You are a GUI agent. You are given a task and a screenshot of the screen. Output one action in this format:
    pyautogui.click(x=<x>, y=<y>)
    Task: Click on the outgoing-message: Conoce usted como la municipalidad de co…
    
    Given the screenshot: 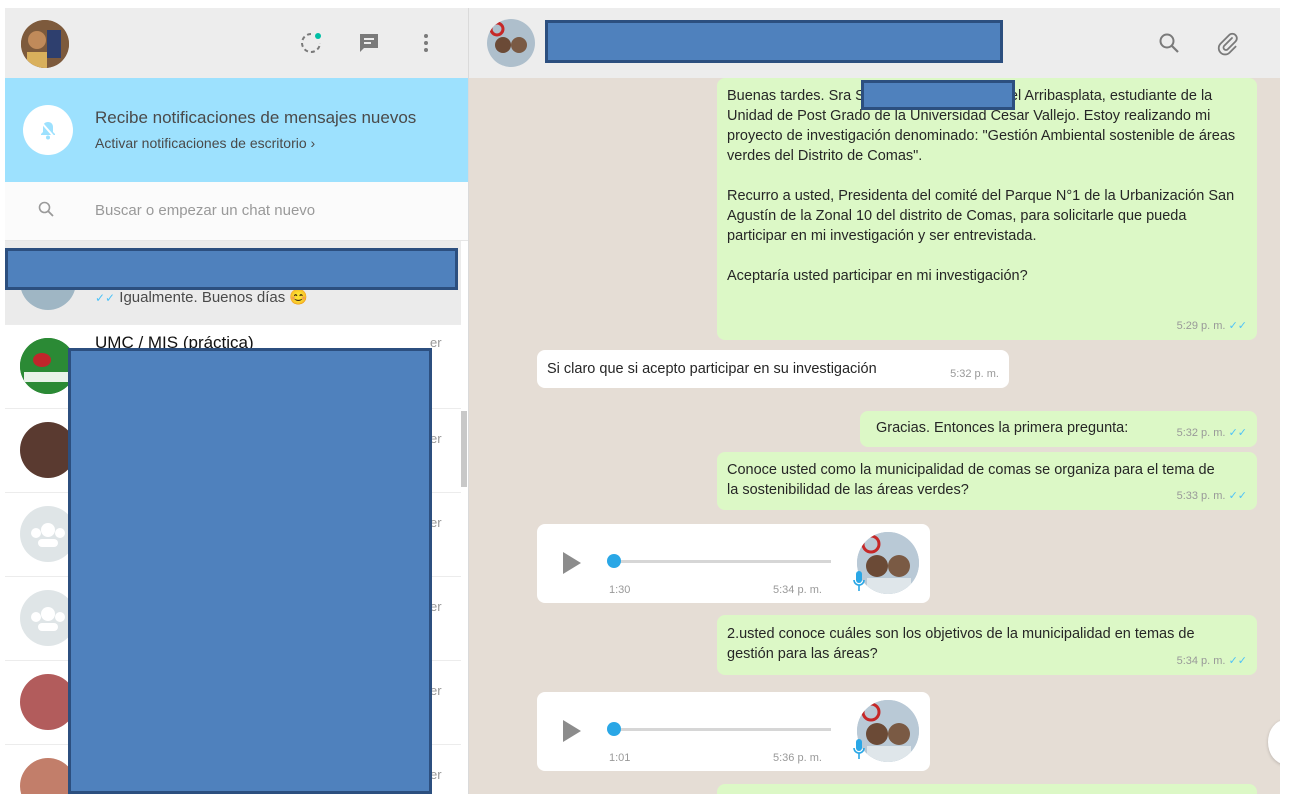 What is the action you would take?
    pyautogui.click(x=987, y=481)
    